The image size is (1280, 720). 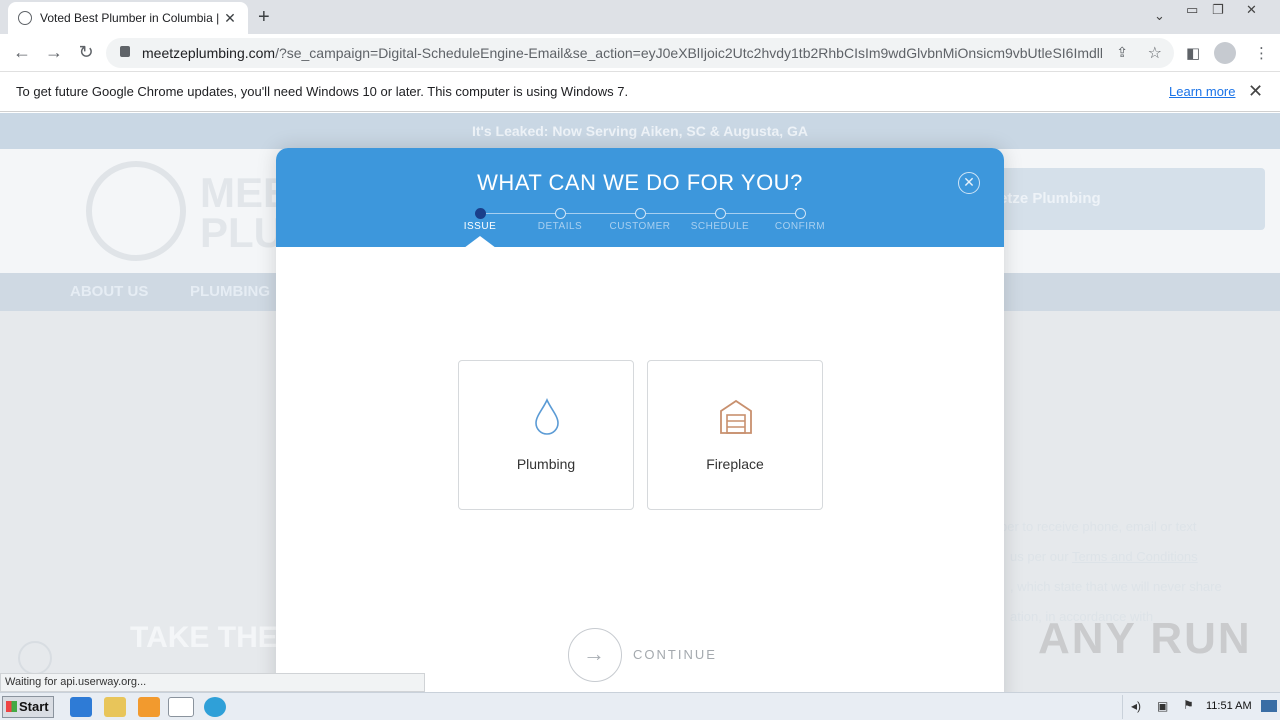 What do you see at coordinates (480, 226) in the screenshot?
I see `step-label-issue: ISSUE` at bounding box center [480, 226].